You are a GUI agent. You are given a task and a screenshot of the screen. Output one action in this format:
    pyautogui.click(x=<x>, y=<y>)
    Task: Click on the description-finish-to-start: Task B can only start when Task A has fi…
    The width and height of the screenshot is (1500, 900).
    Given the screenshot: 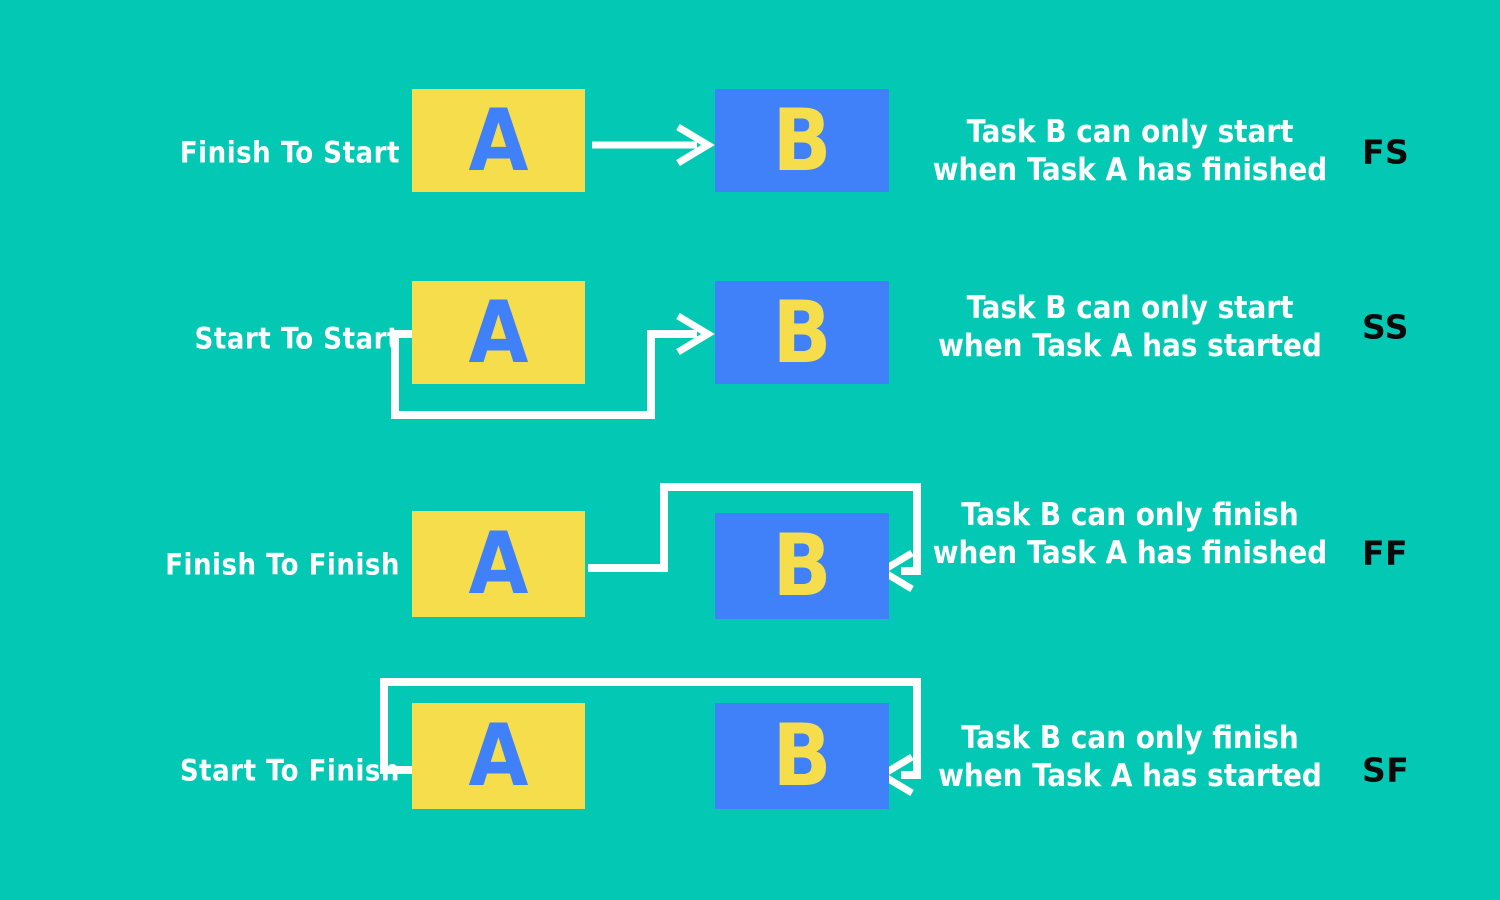 What is the action you would take?
    pyautogui.click(x=1130, y=152)
    